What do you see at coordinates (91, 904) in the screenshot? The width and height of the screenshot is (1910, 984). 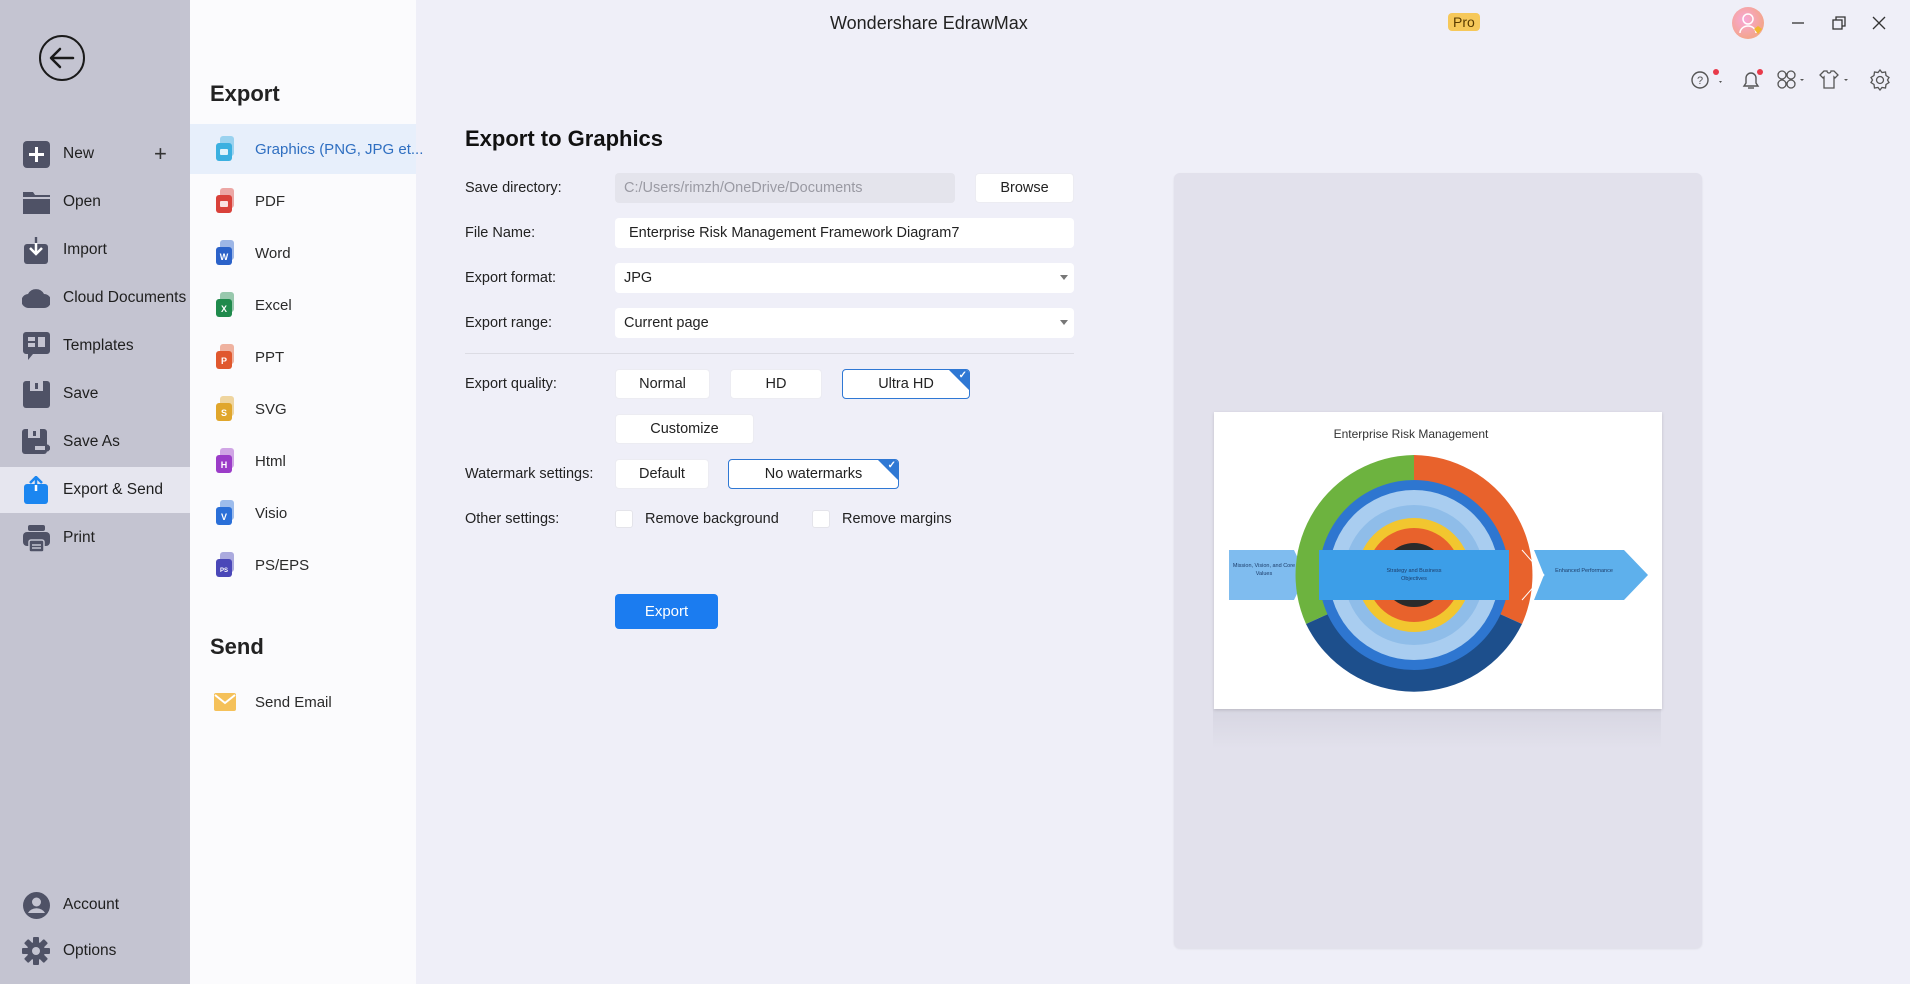 I see `nav-label: Account` at bounding box center [91, 904].